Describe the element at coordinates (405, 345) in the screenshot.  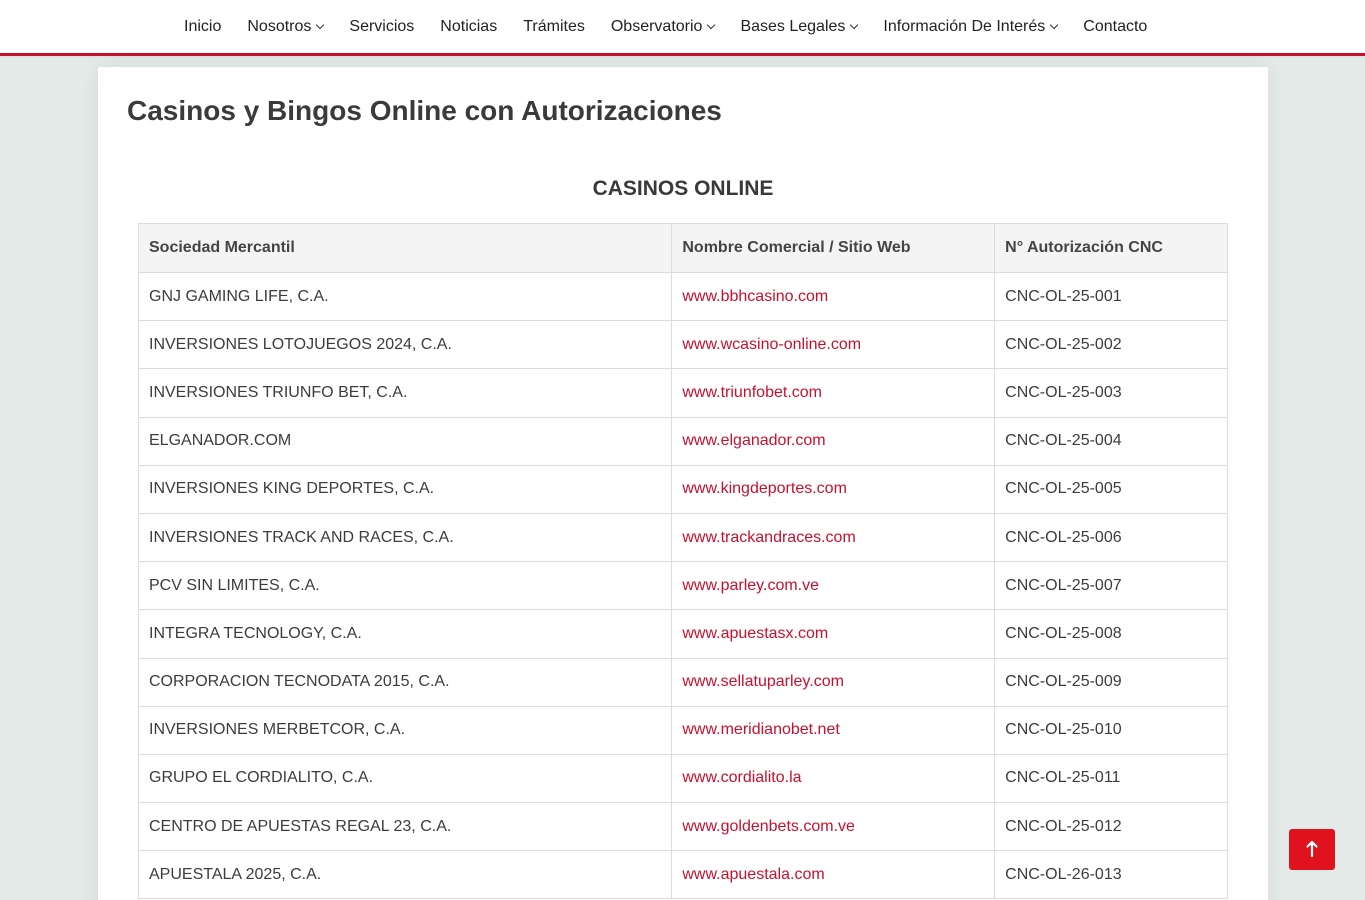
I see `cell-sociedad: INVERSIONES LOTOJUEGOS 2024, C.A.` at that location.